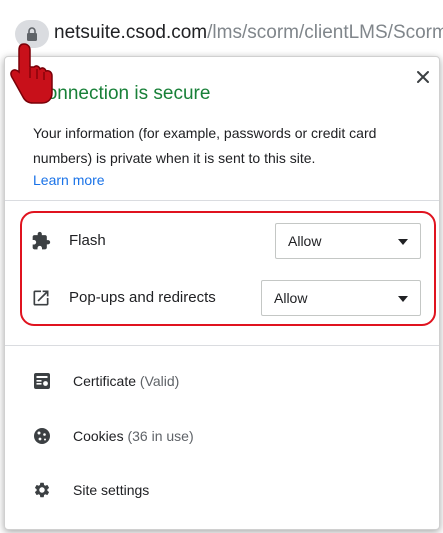 The image size is (443, 533). What do you see at coordinates (32, 34) in the screenshot?
I see `lock-icon` at bounding box center [32, 34].